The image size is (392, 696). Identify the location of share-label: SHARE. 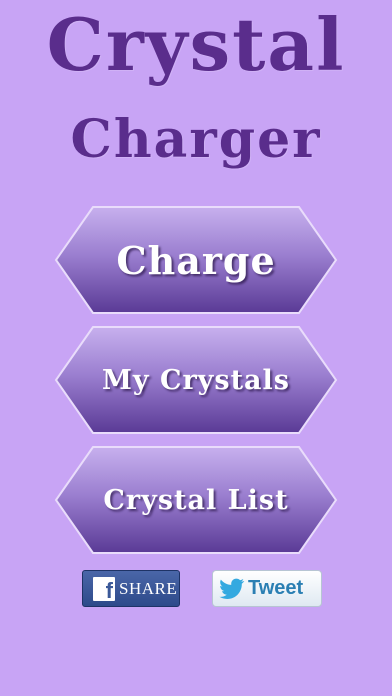
(148, 588).